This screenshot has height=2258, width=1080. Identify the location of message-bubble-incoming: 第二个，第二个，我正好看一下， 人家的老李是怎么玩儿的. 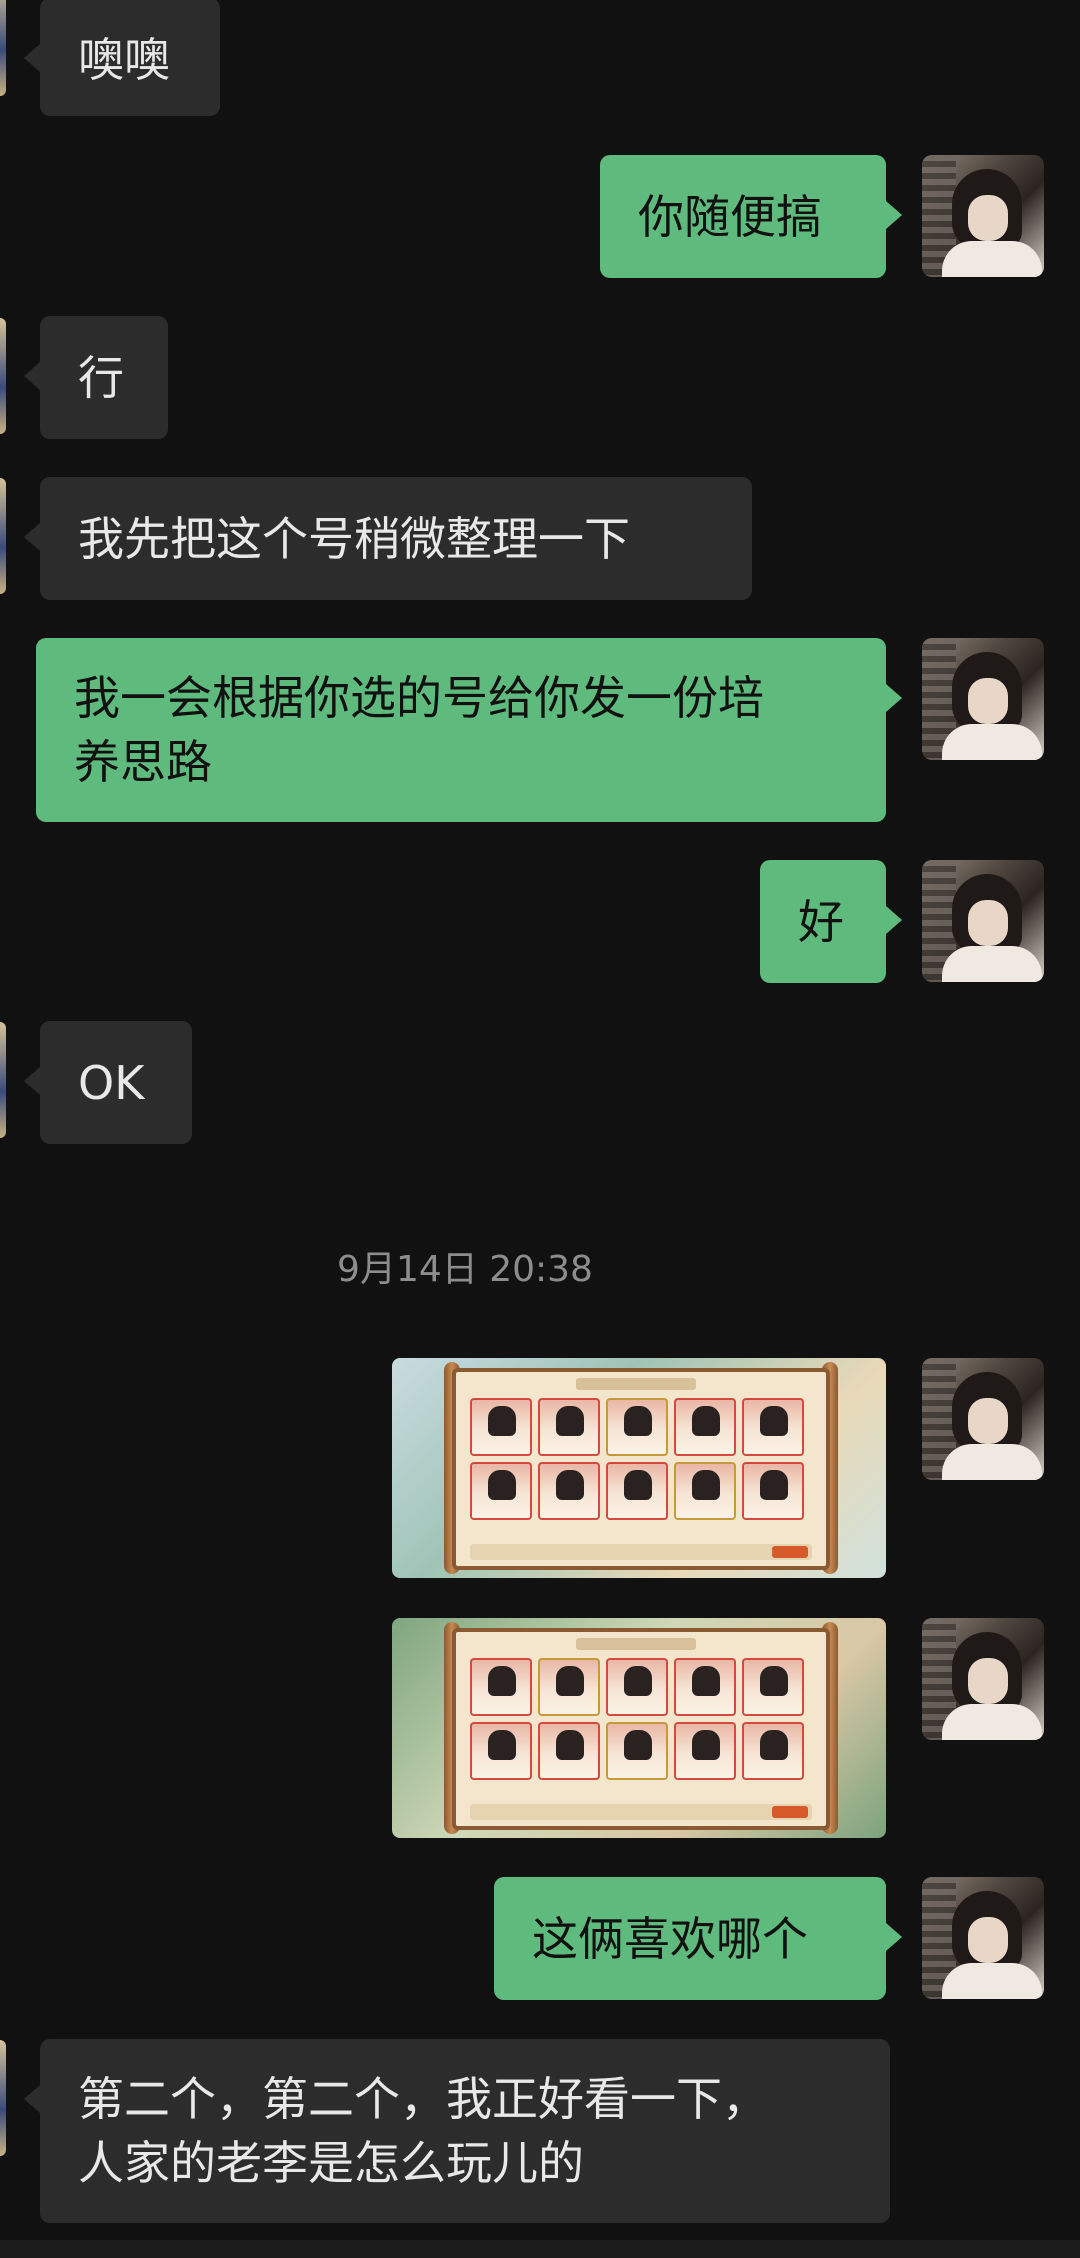
(457, 2131).